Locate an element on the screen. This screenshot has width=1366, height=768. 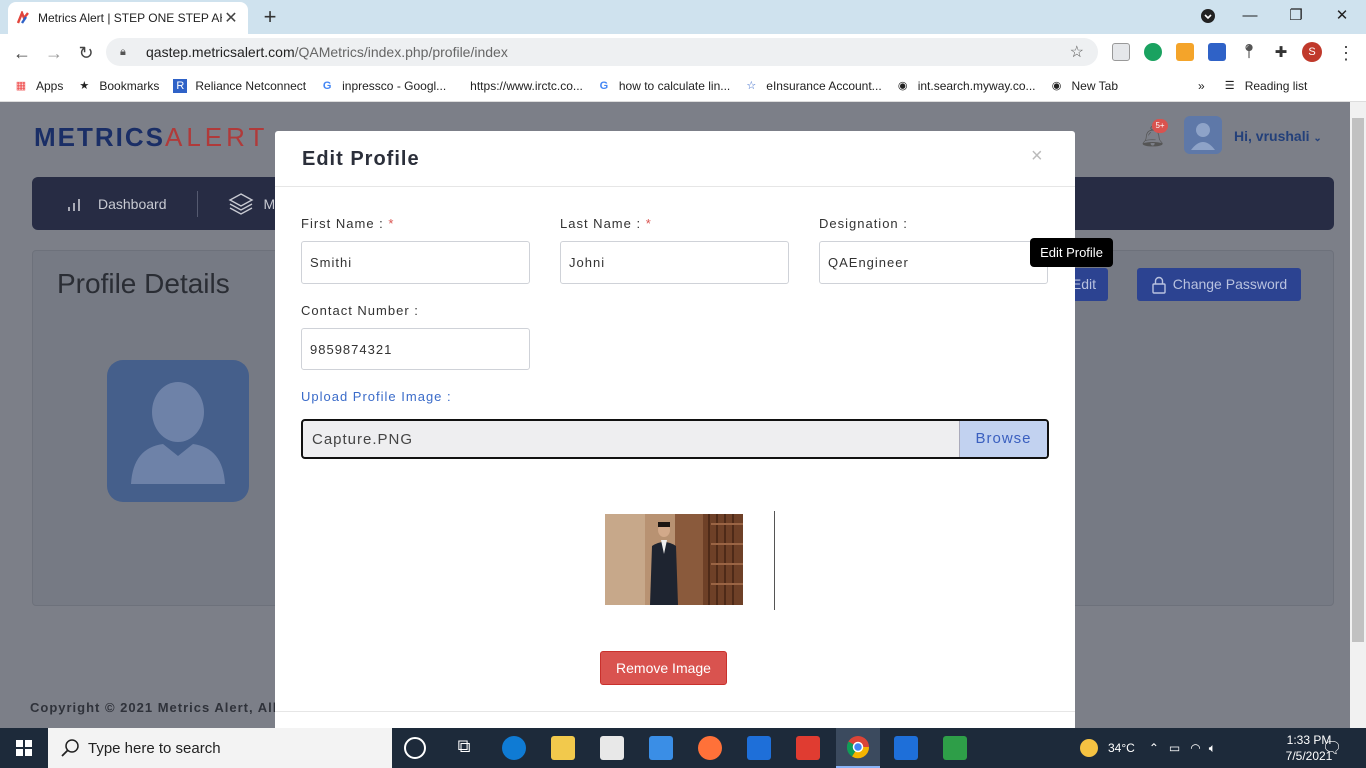
profile-image-preview is located at coordinates (674, 559).